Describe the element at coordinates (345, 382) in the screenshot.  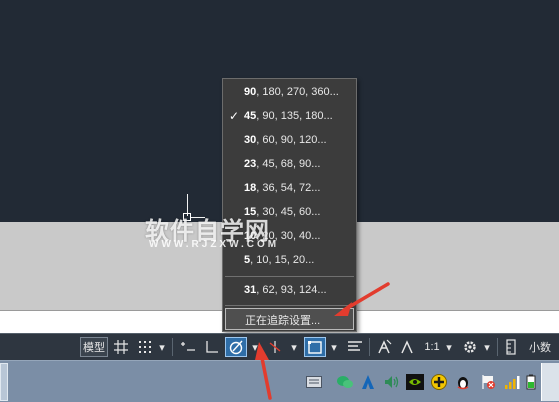
I see `wechat-icon` at that location.